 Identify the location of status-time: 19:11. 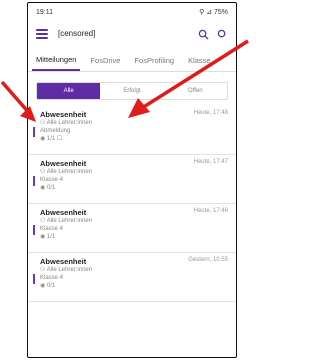
(44, 12).